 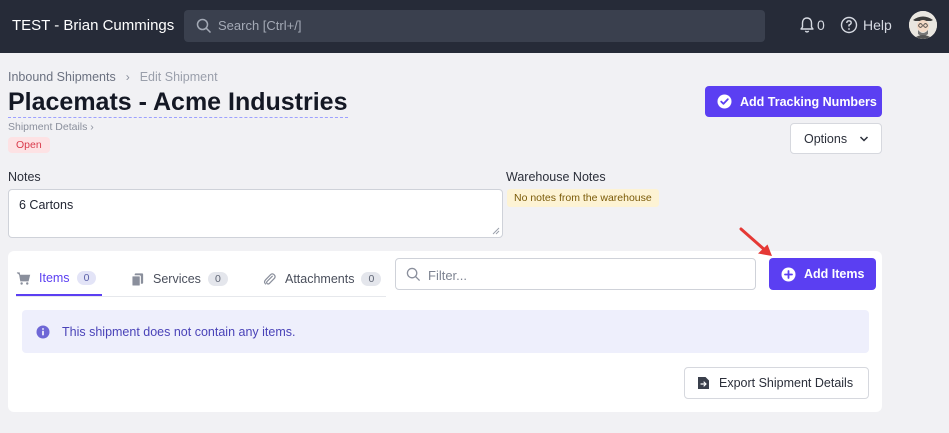 I want to click on chevron-down-icon, so click(x=864, y=138).